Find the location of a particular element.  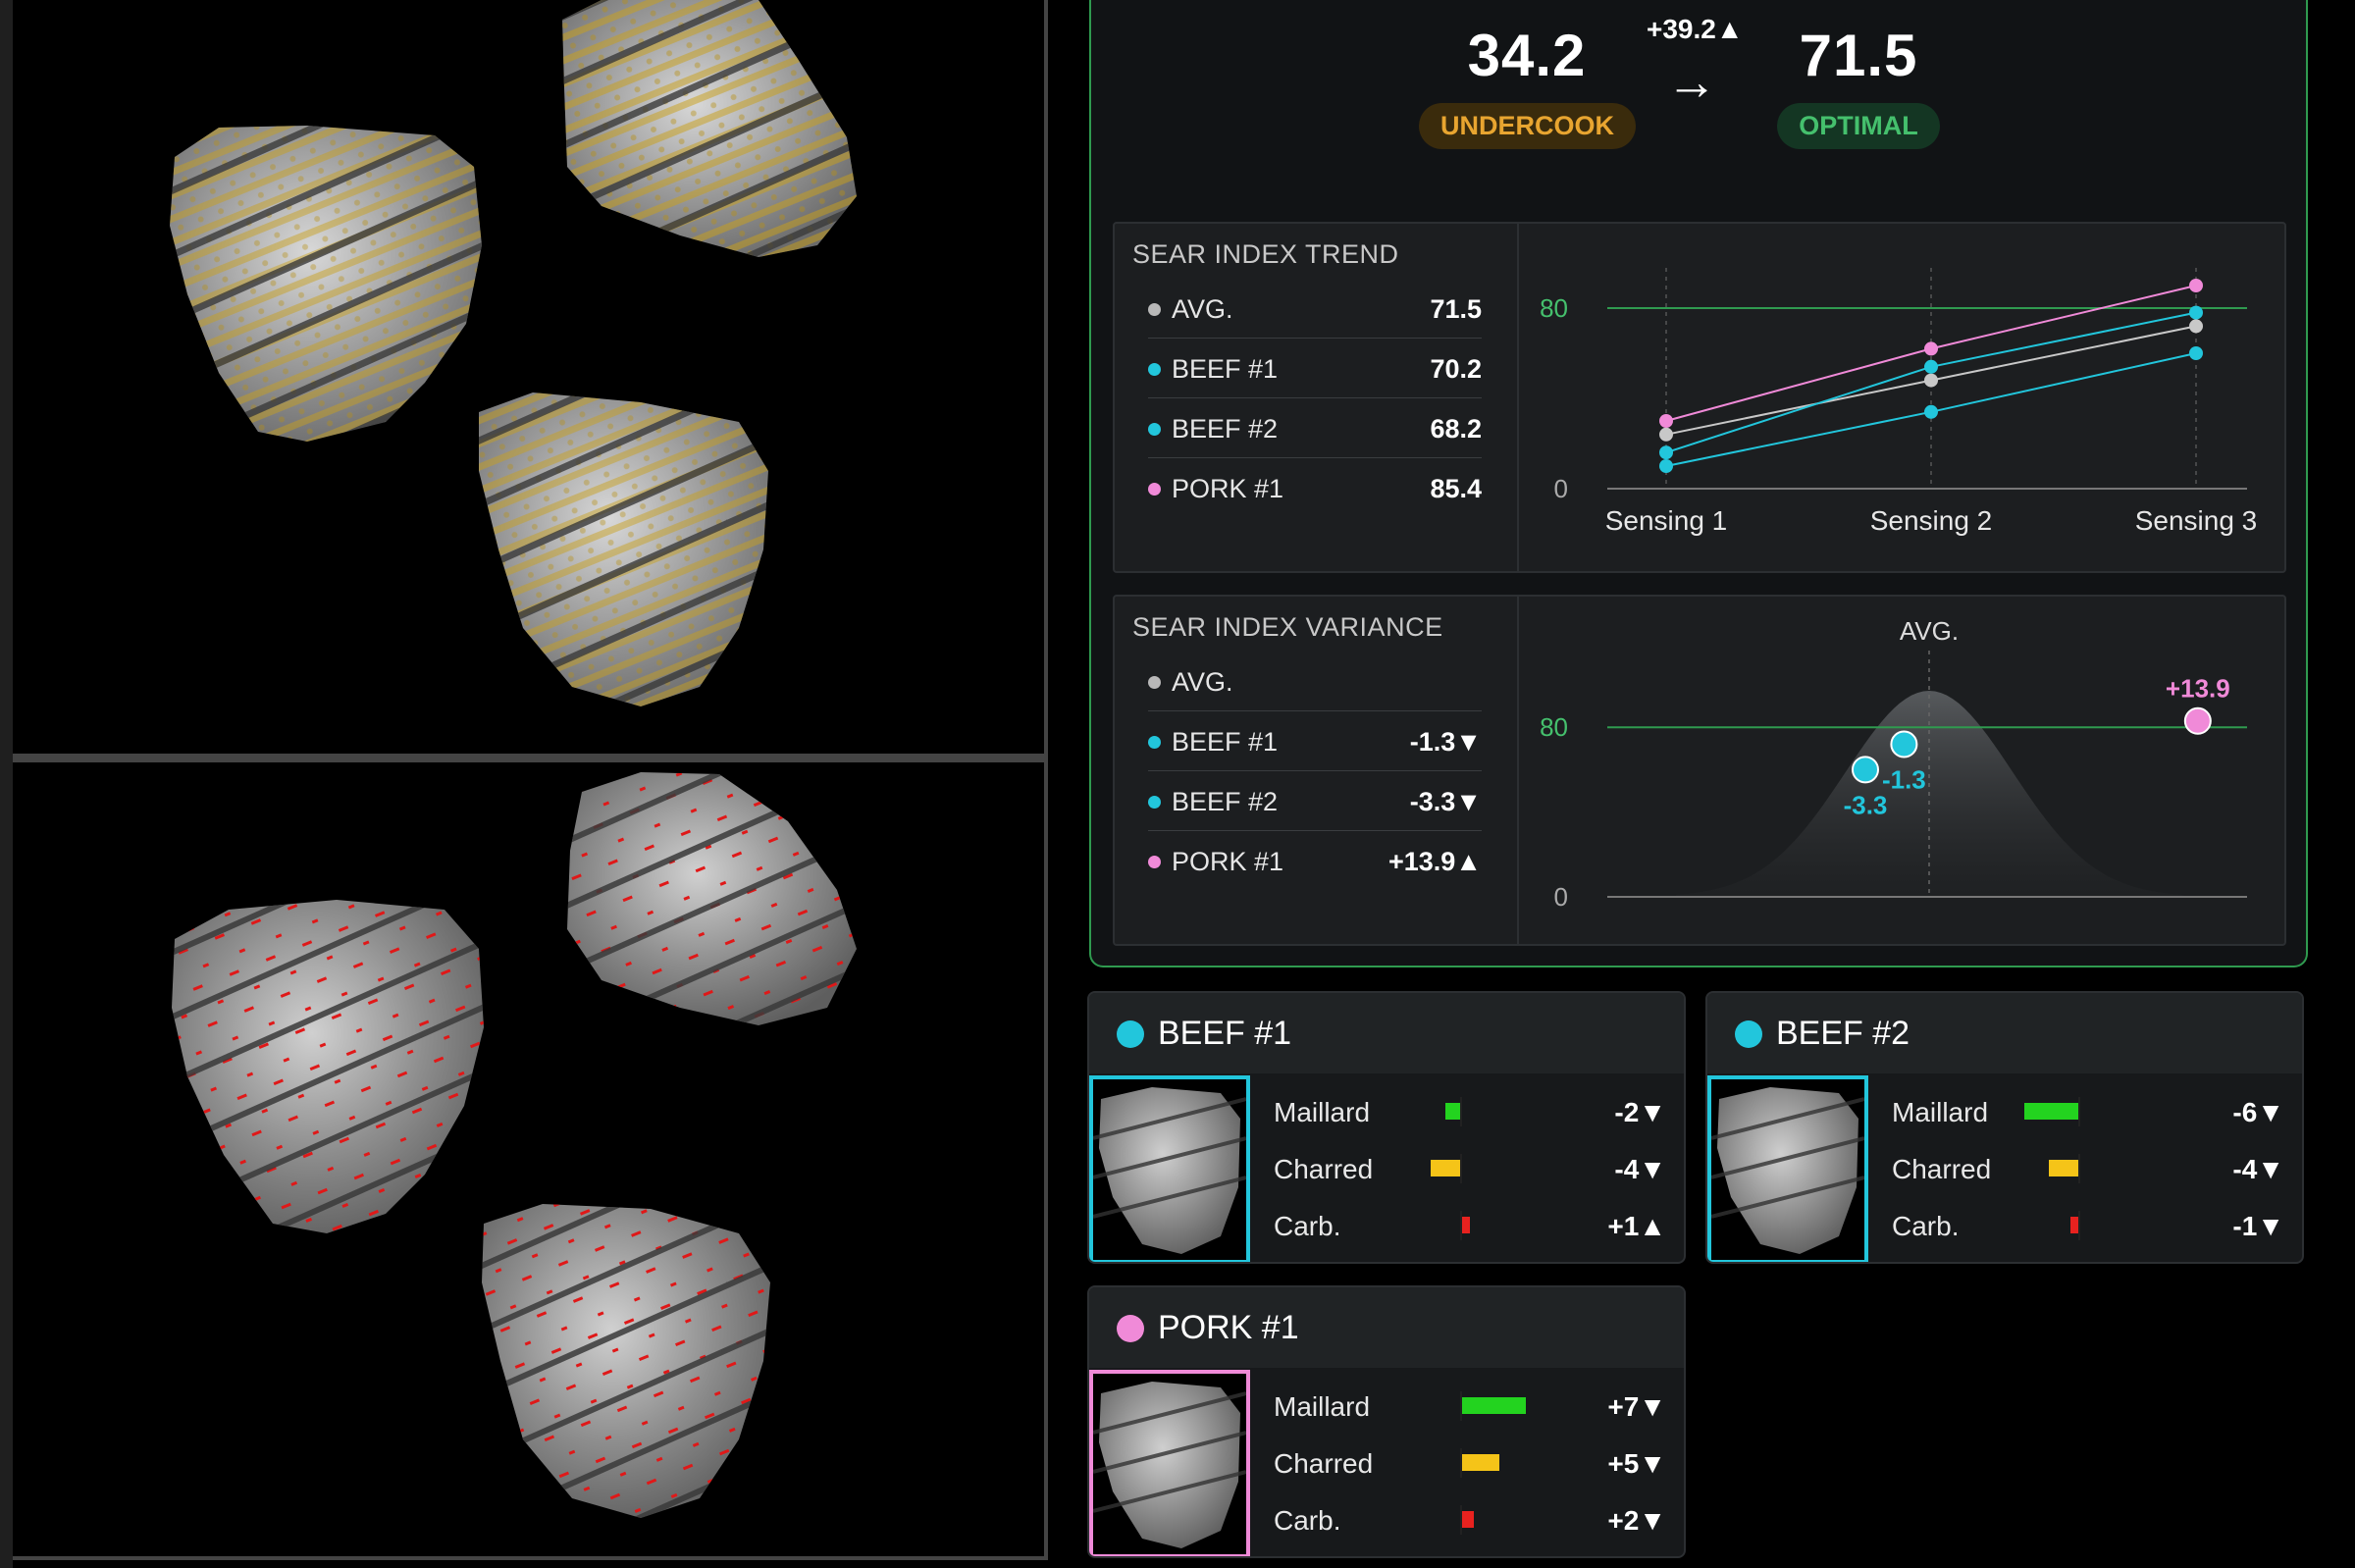

metric-value: +5▼ is located at coordinates (1636, 1463).